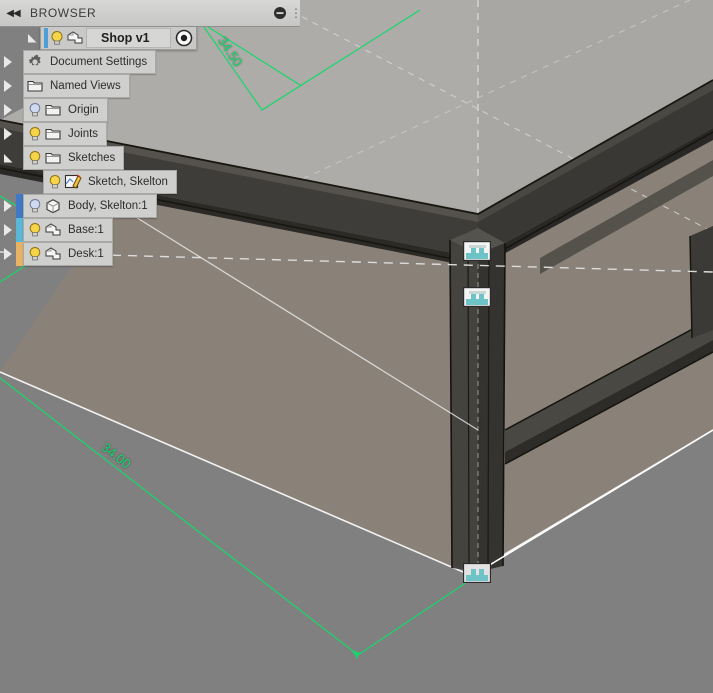 The height and width of the screenshot is (693, 713). Describe the element at coordinates (53, 206) in the screenshot. I see `body-cube-icon` at that location.